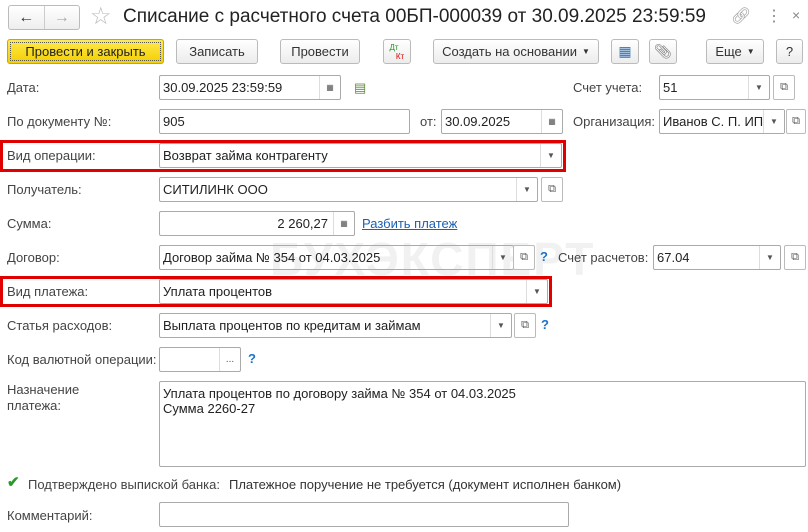  I want to click on save-button: Записать, so click(217, 51).